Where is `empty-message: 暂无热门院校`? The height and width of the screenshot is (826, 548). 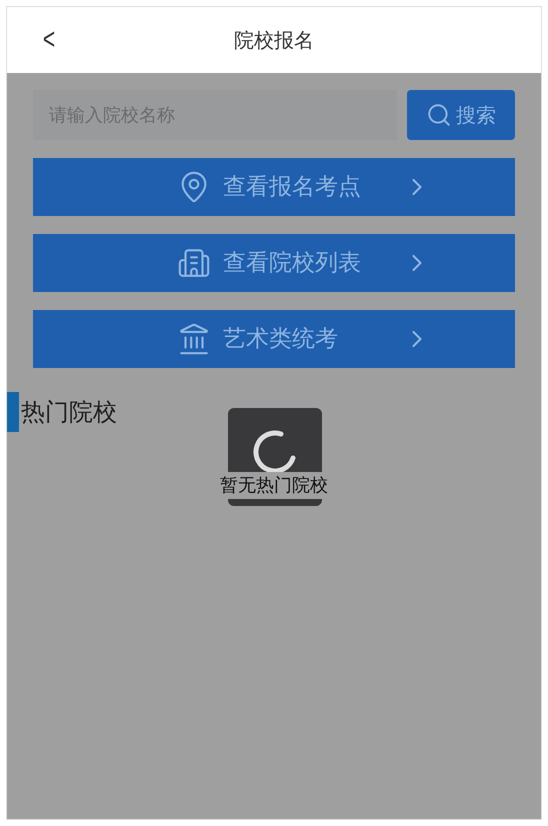
empty-message: 暂无热门院校 is located at coordinates (274, 485).